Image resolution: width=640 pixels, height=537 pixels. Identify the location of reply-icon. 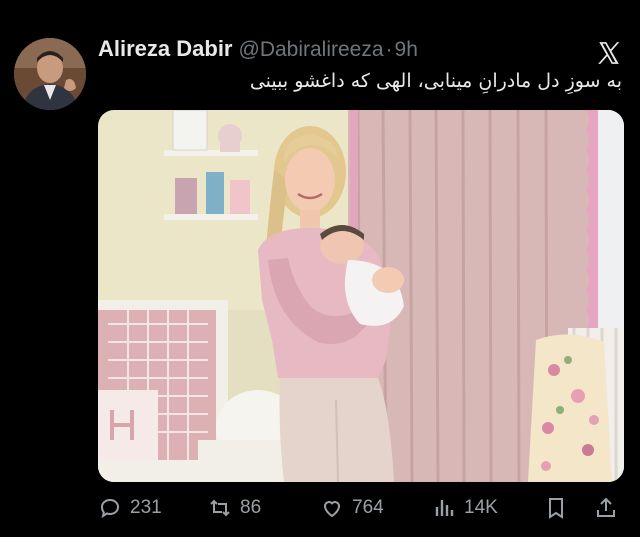
(110, 508).